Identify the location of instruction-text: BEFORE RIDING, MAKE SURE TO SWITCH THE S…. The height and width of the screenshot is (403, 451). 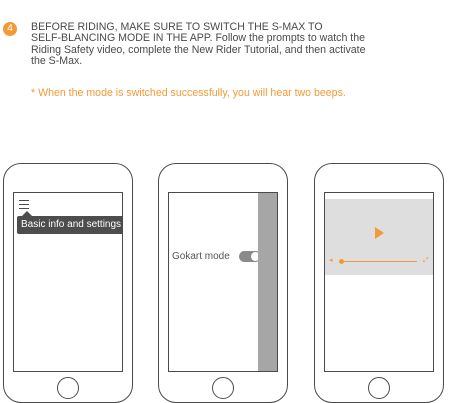
(241, 45).